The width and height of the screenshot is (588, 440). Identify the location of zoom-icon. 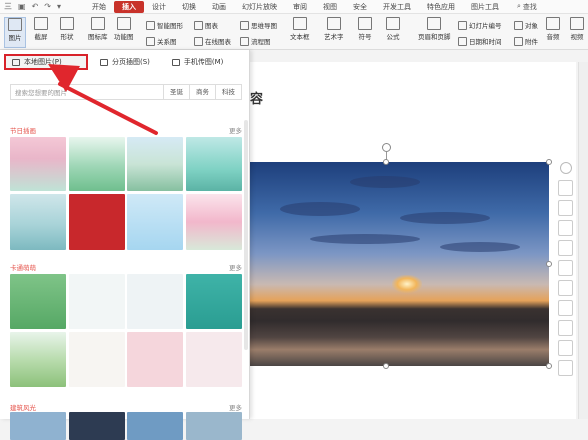
(565, 268).